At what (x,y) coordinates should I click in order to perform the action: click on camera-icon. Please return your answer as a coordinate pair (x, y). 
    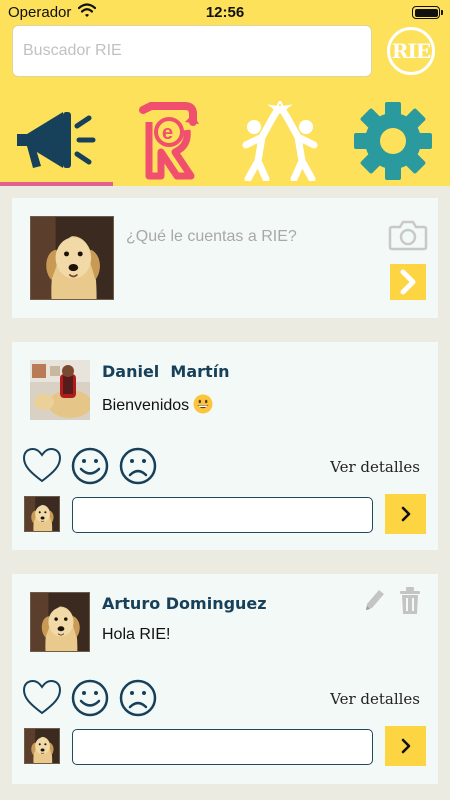
    Looking at the image, I should click on (408, 235).